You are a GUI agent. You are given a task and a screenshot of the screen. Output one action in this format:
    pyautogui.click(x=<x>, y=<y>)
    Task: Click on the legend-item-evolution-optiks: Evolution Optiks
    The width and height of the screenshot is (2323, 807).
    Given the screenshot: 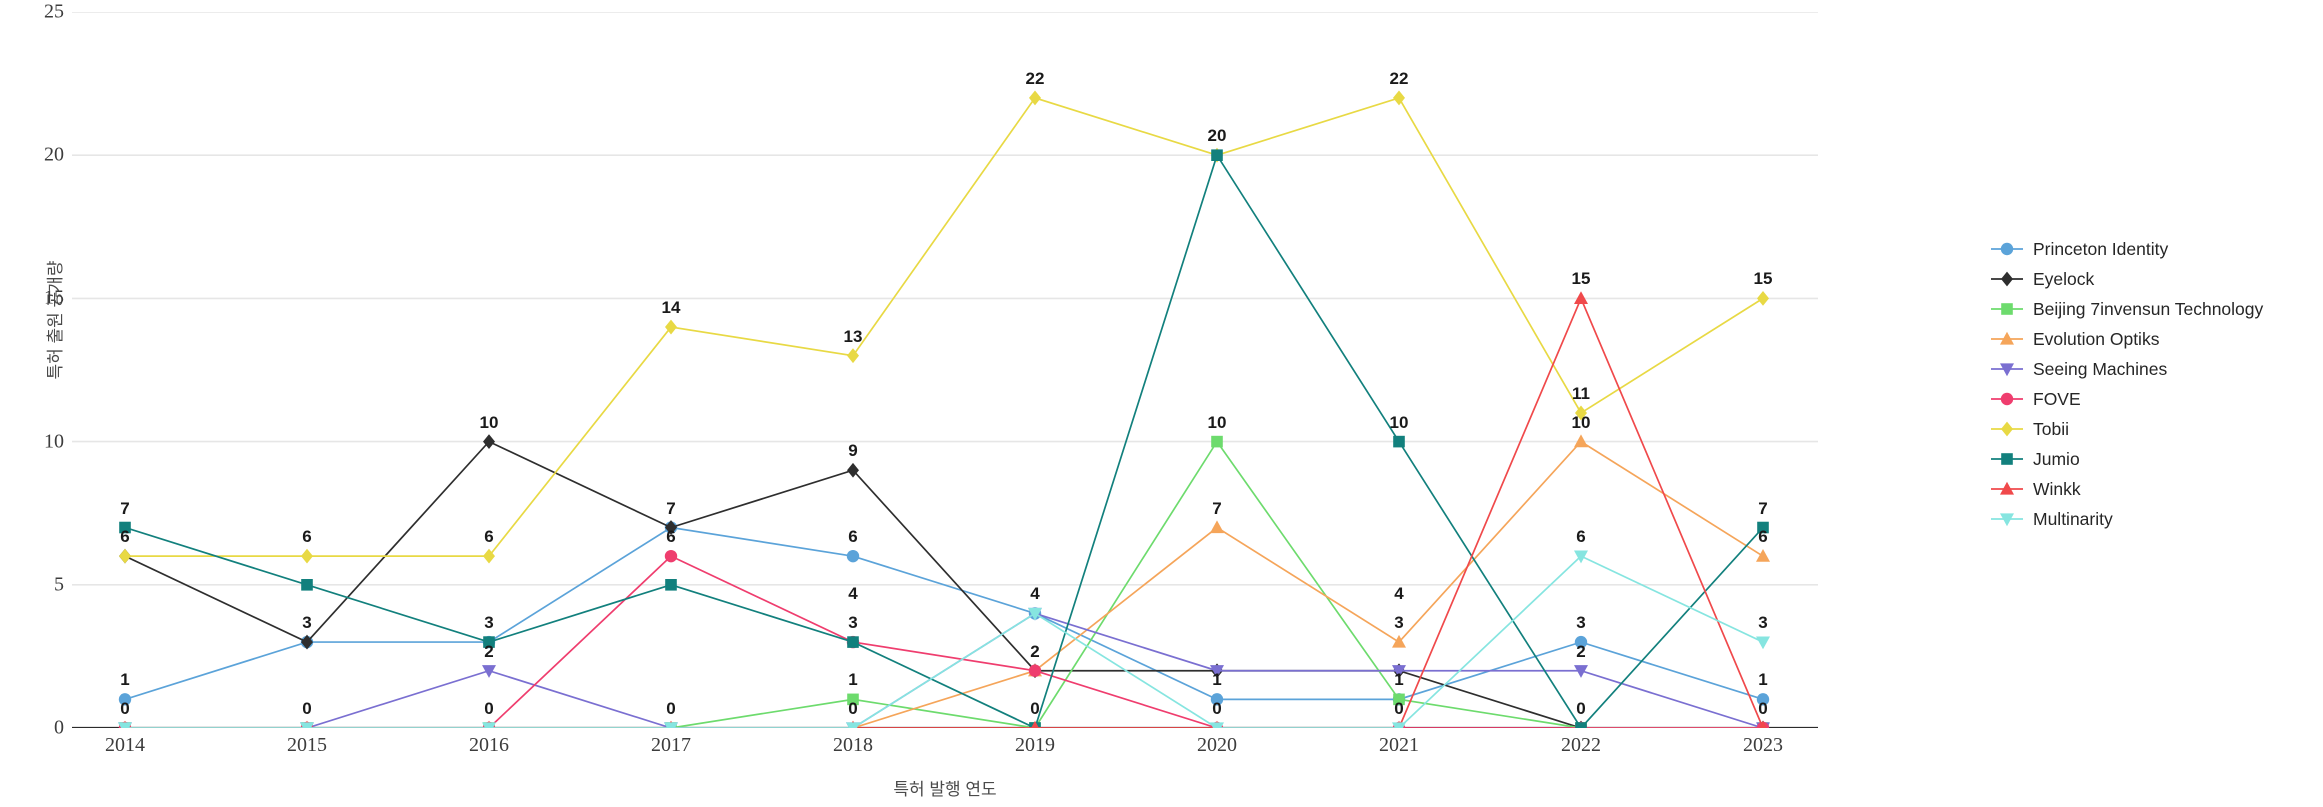 What is the action you would take?
    pyautogui.click(x=2155, y=339)
    